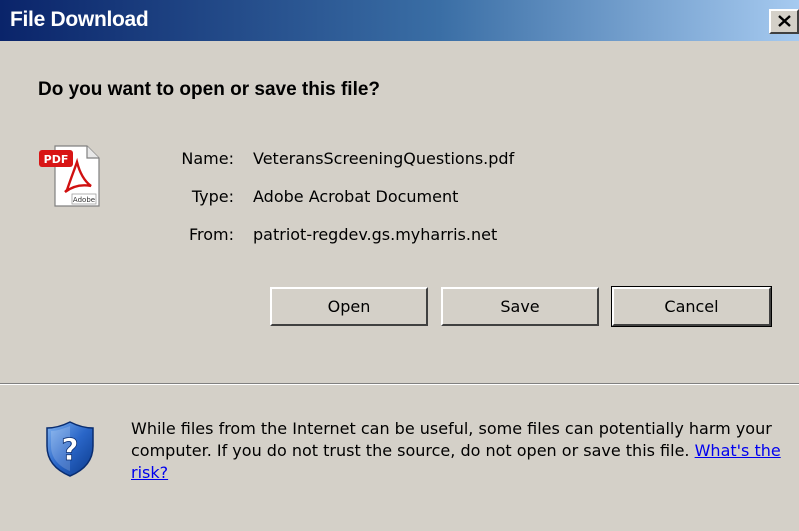  Describe the element at coordinates (212, 196) in the screenshot. I see `type-label: Type:` at that location.